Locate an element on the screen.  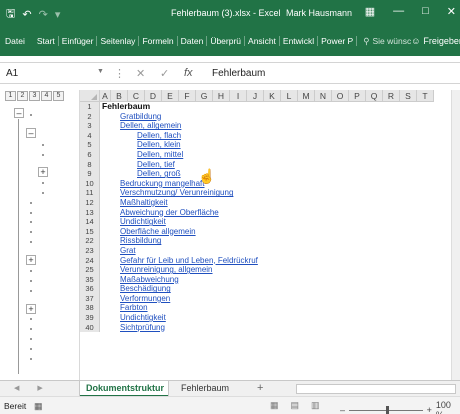
add-sheet-button: + is located at coordinates (260, 388).